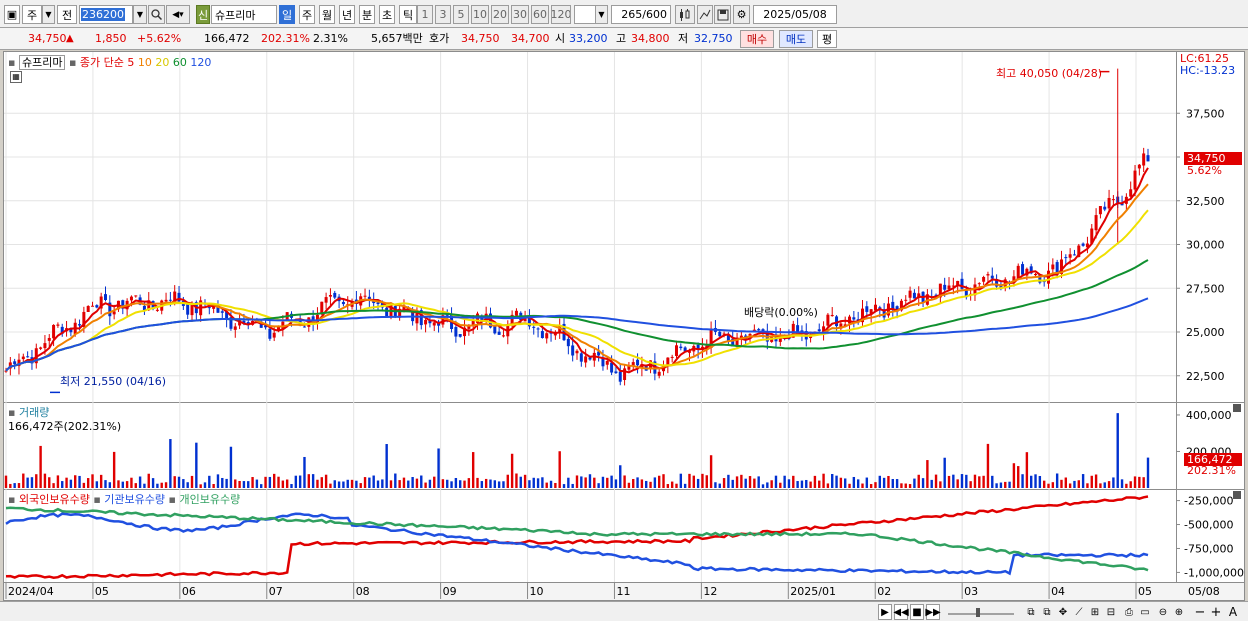  What do you see at coordinates (1079, 612) in the screenshot?
I see `measure-icon: ⟋` at bounding box center [1079, 612].